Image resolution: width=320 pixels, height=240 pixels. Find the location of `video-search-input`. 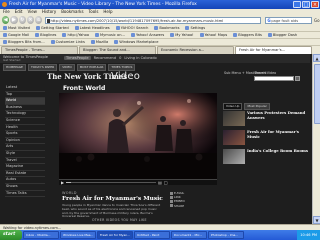

video-search-input is located at coordinates (274, 78).